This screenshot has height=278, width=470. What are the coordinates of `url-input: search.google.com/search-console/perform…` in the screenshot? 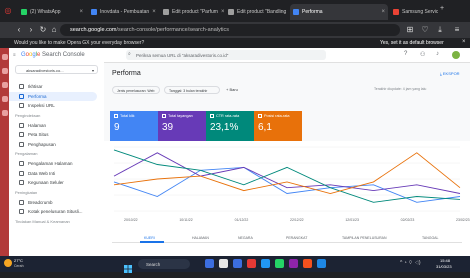 It's located at (230, 30).